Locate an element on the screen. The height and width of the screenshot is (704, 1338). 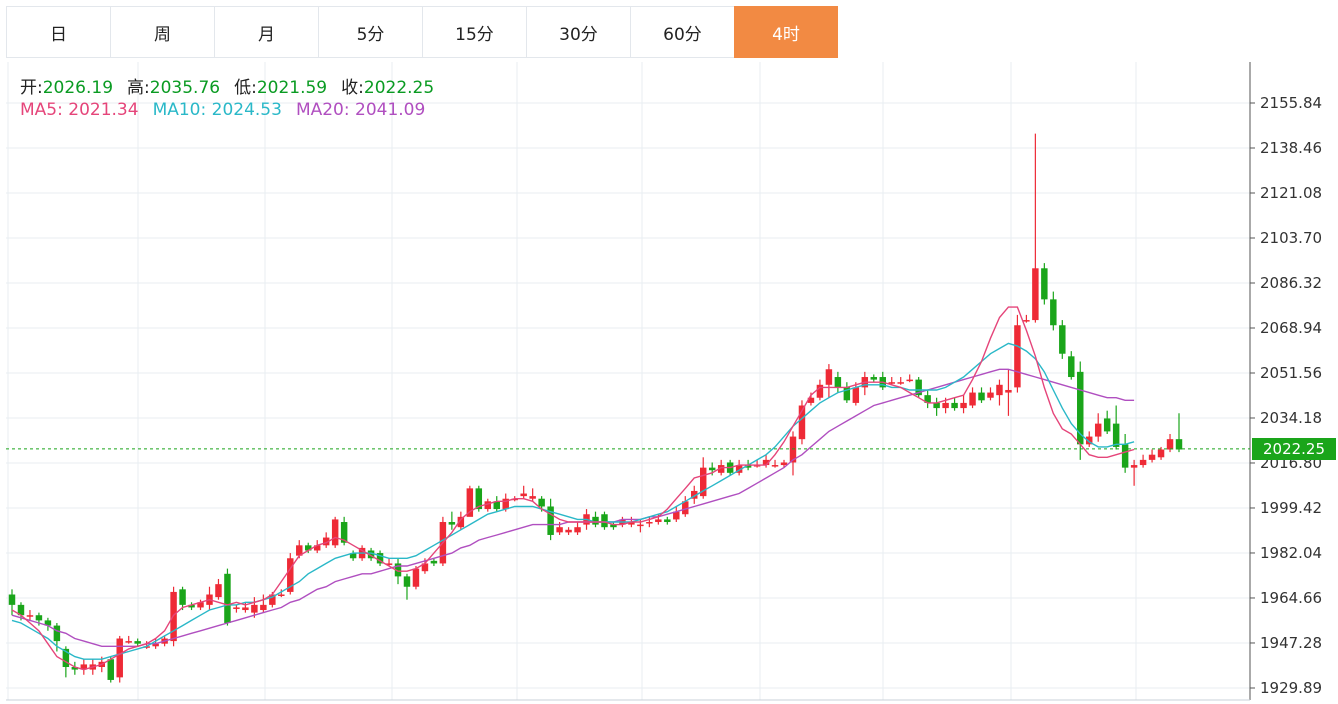
y-tick-label-13: 1929.89 is located at coordinates (1291, 688).